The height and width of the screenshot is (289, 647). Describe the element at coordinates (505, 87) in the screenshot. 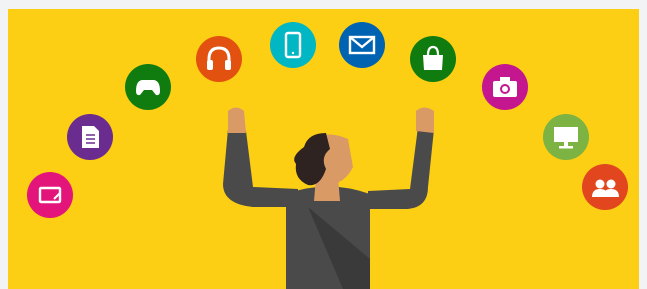

I see `camera-app-badge` at that location.